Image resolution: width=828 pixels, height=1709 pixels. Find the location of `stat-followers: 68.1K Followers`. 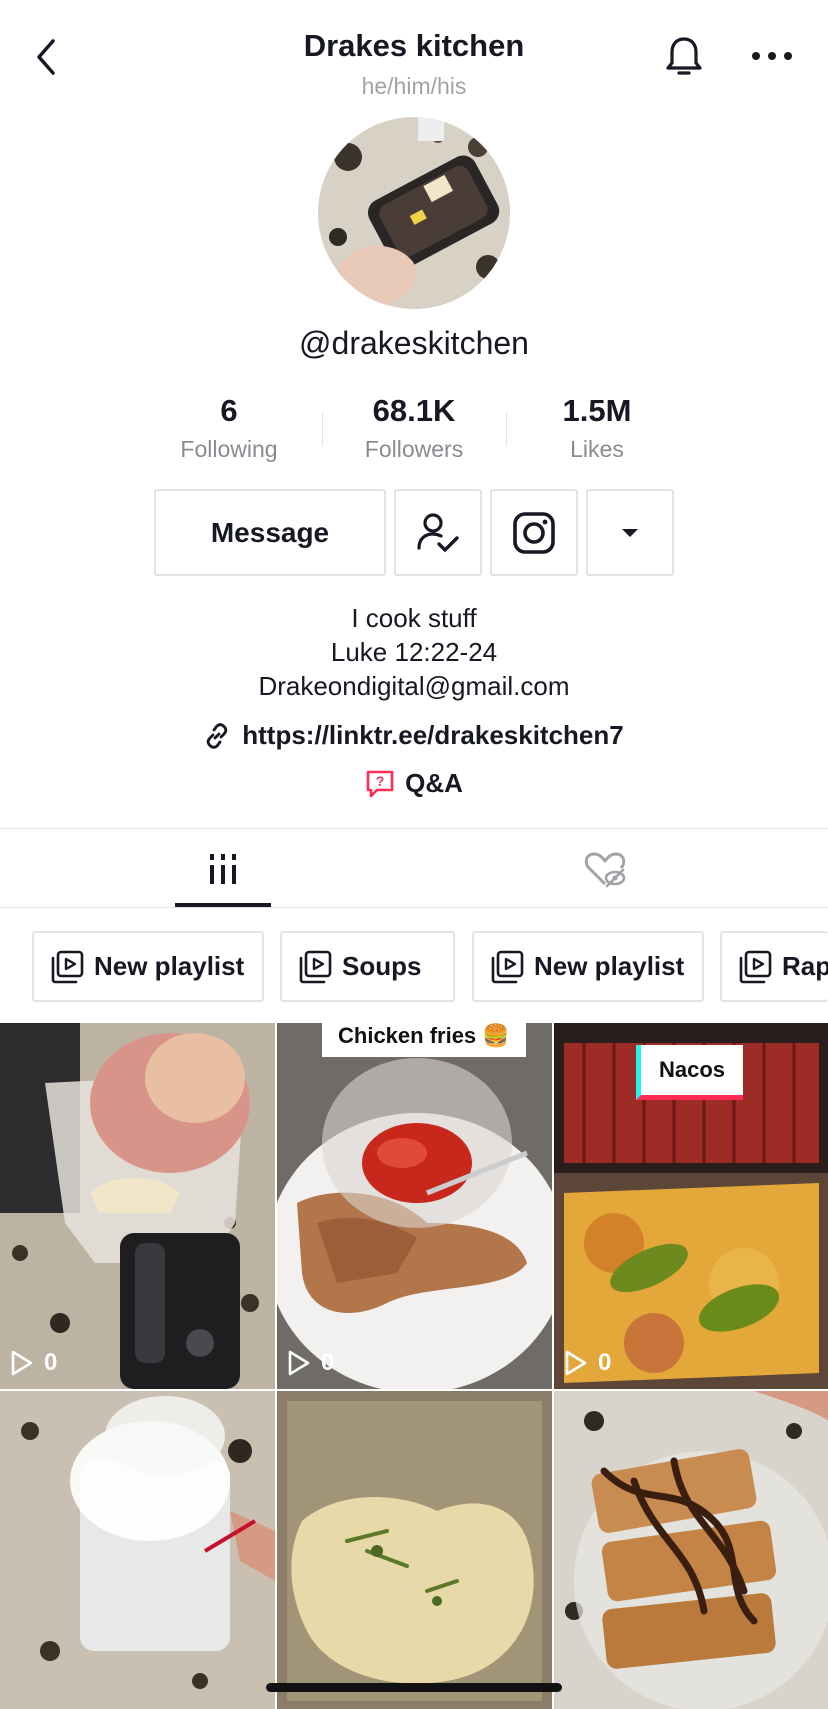

stat-followers: 68.1K Followers is located at coordinates (414, 427).